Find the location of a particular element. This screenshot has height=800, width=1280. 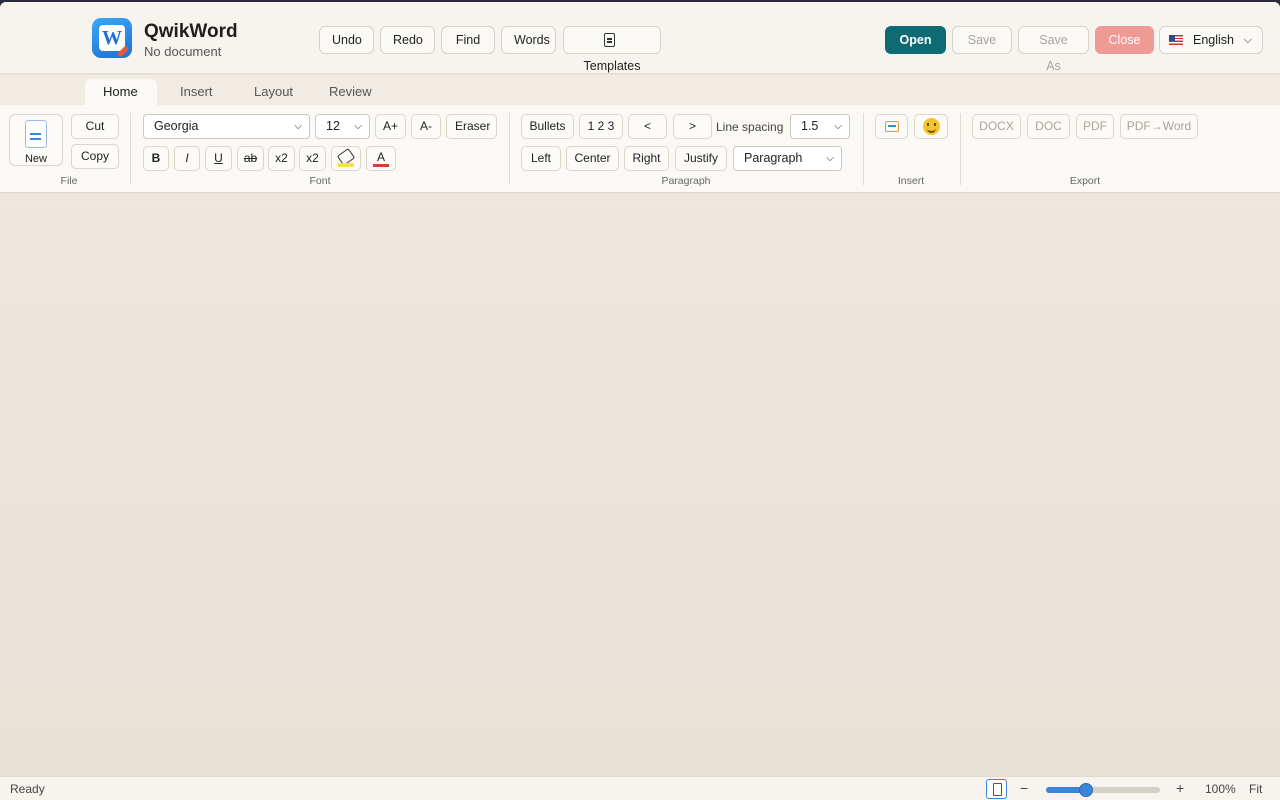

ribbon-tabs: Home Insert Layout Review is located at coordinates (640, 90).